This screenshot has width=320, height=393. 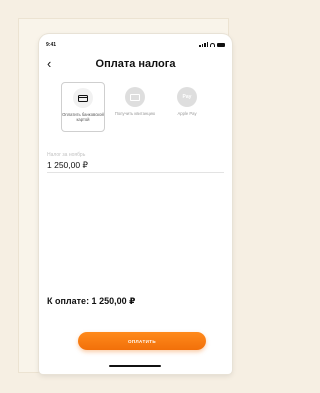 I want to click on header: ‹ Оплата налога, so click(x=135, y=64).